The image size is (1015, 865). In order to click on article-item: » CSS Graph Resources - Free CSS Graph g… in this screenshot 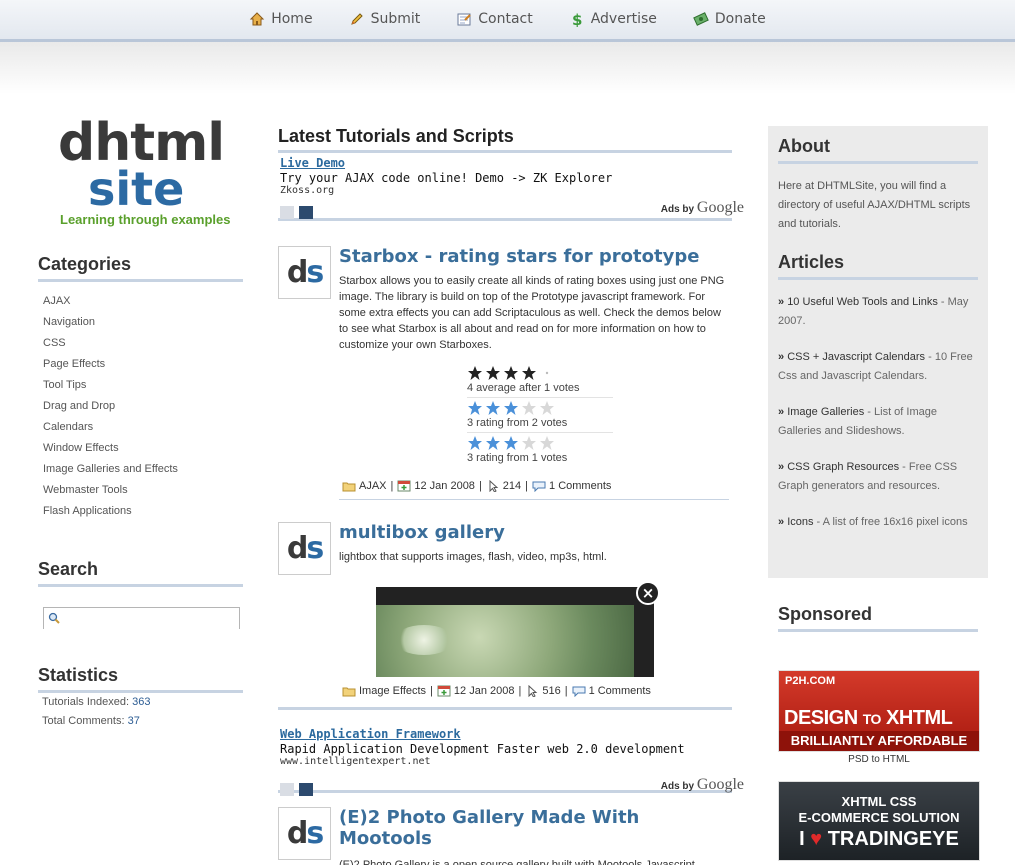, I will do `click(878, 477)`.